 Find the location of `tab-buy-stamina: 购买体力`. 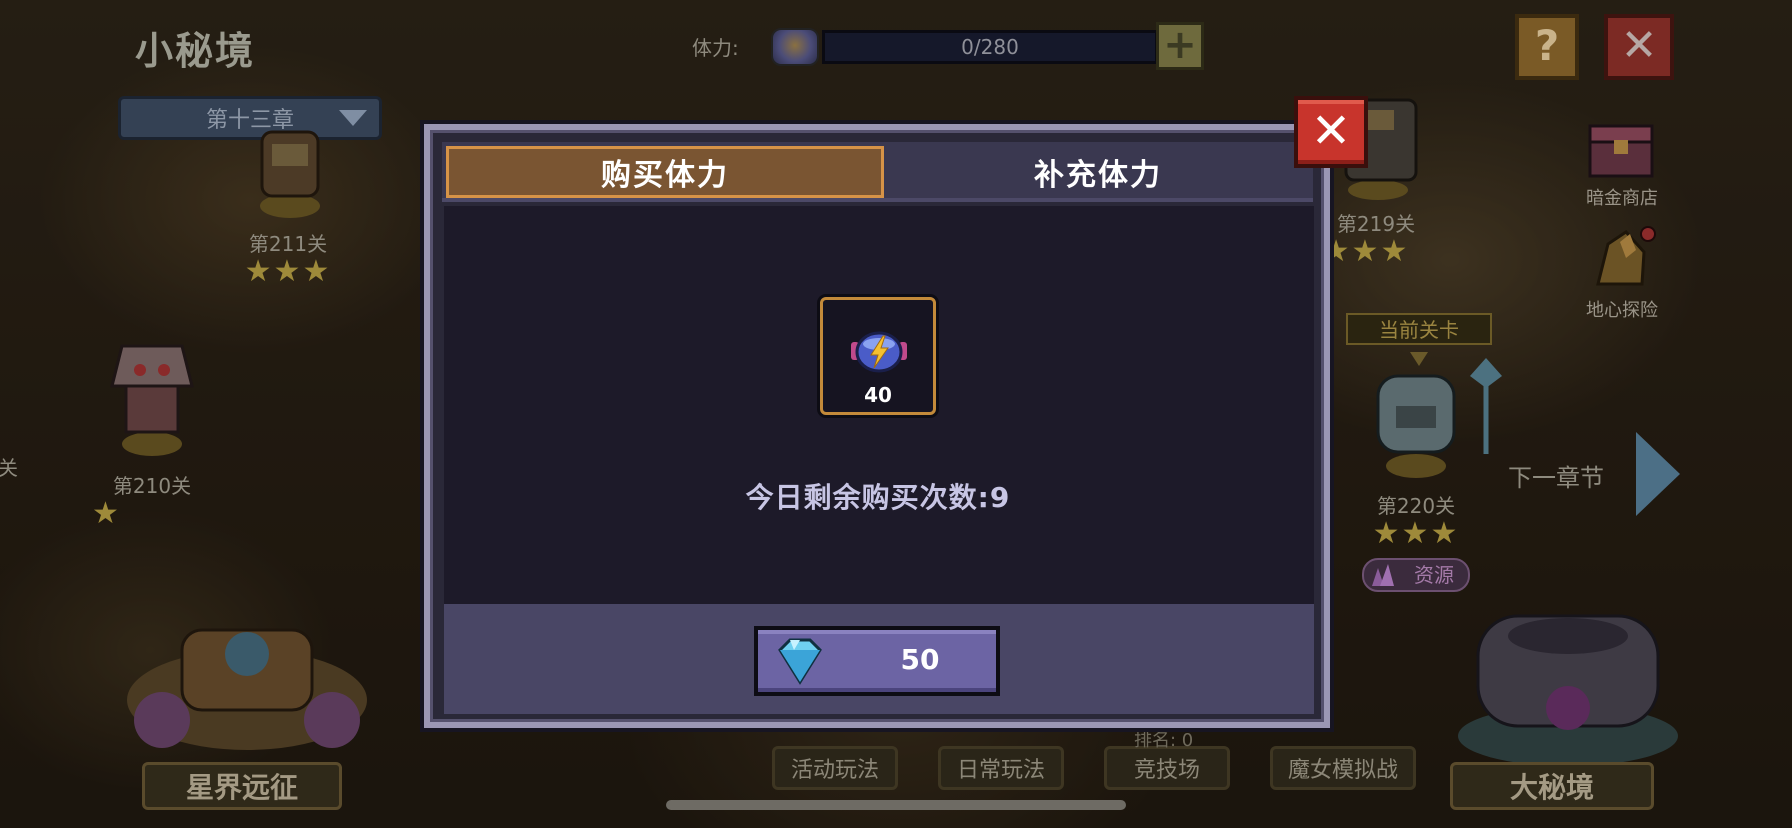

tab-buy-stamina: 购买体力 is located at coordinates (665, 172).